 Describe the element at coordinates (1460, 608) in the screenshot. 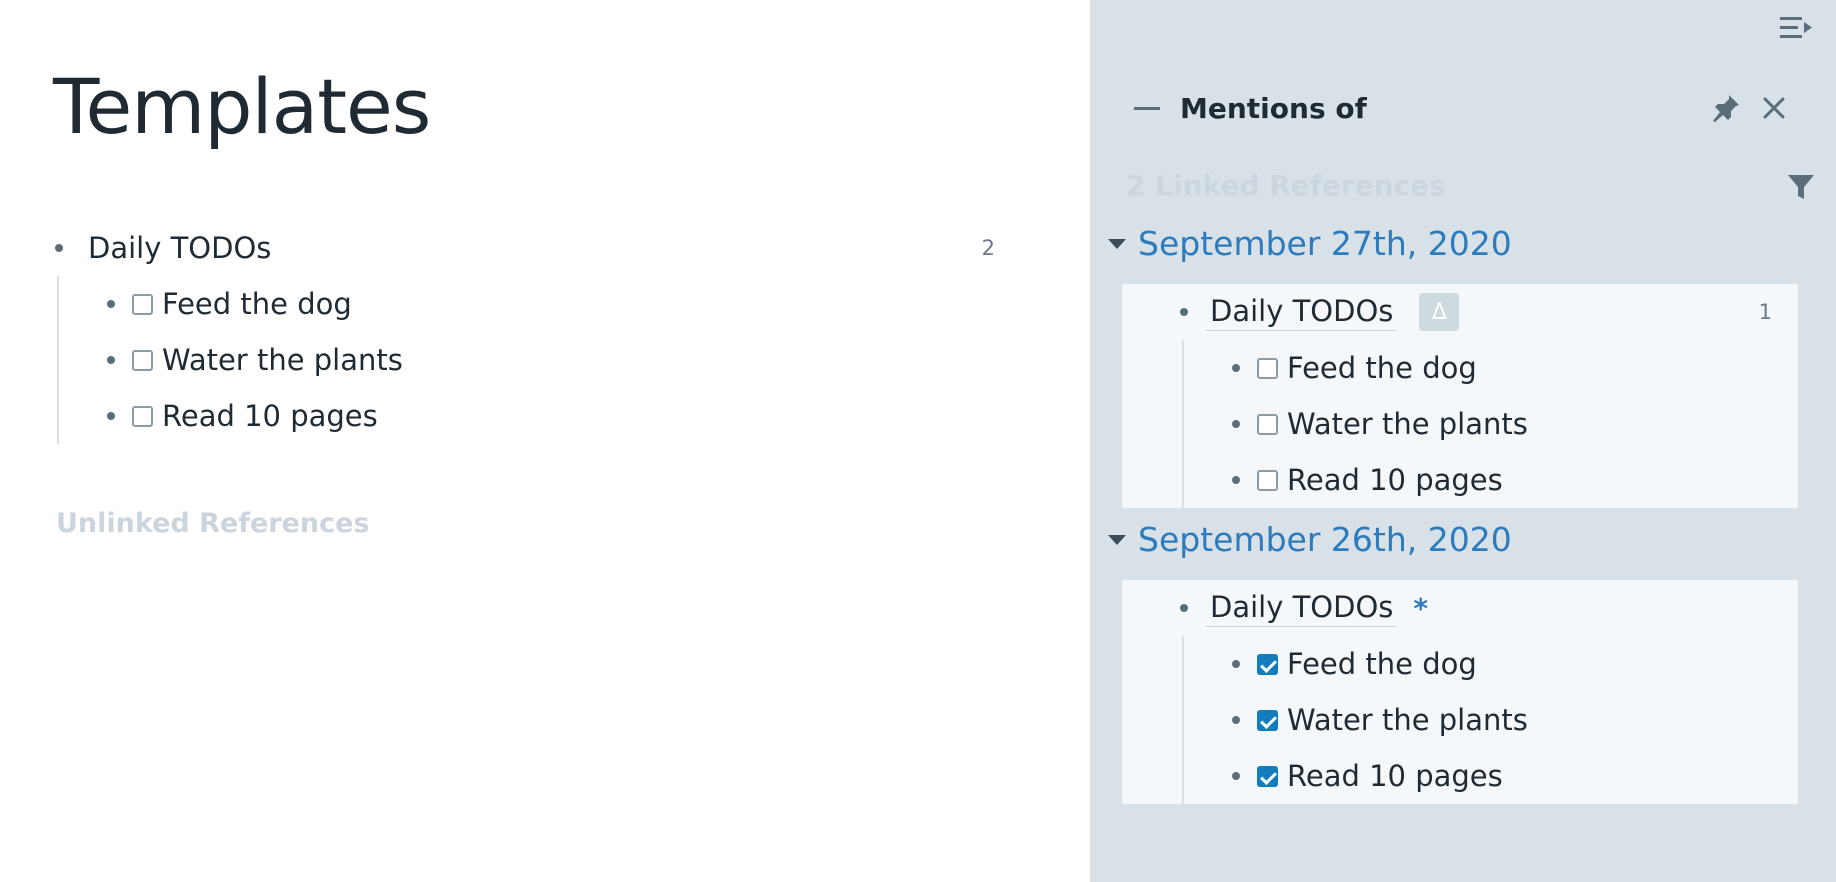

I see `parent-block: Daily TODOs *` at that location.